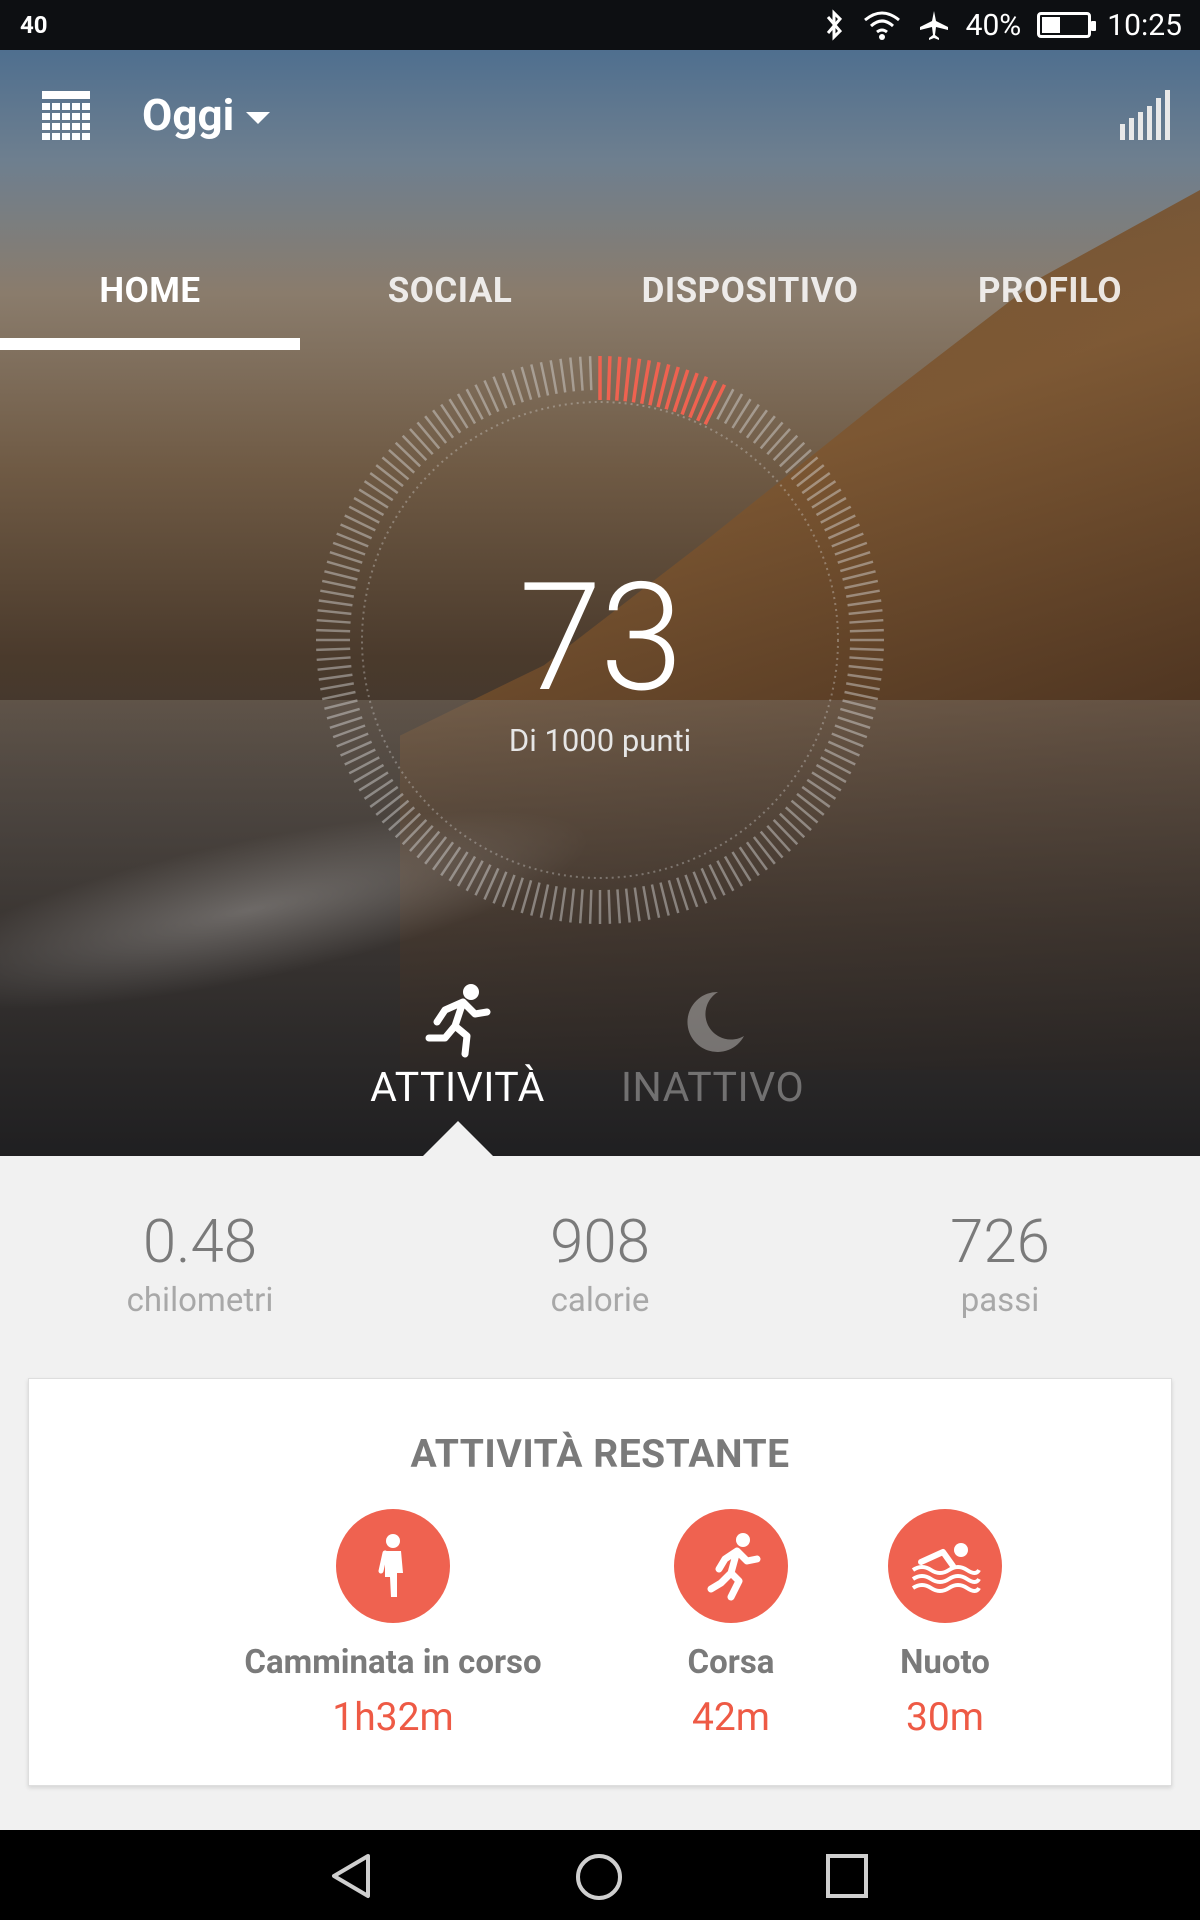  Describe the element at coordinates (945, 1717) in the screenshot. I see `sport-time: 30m` at that location.